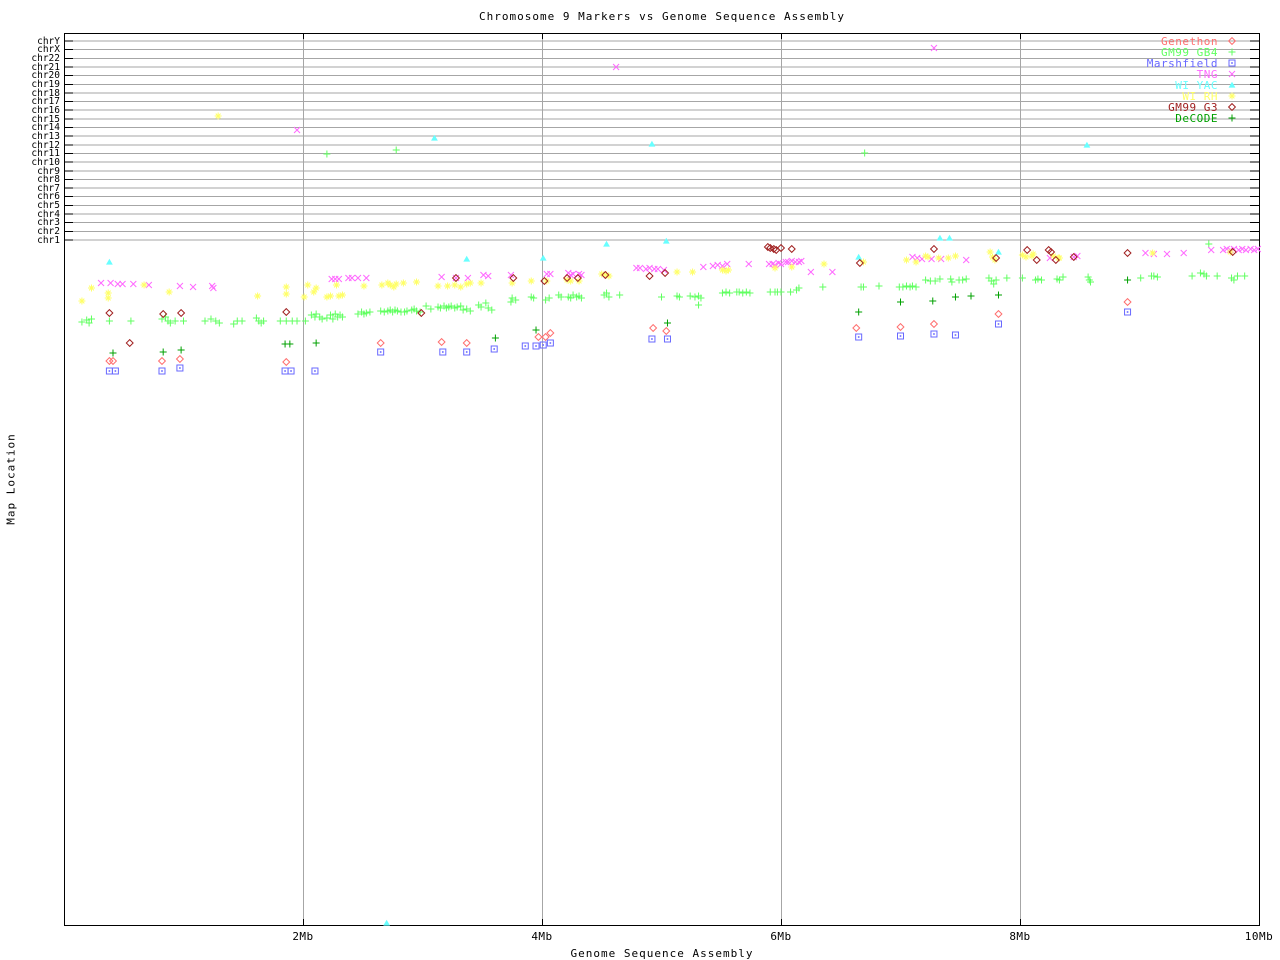 The image size is (1280, 960). What do you see at coordinates (542, 936) in the screenshot?
I see `x-tick-label-4mb: 4Mb` at bounding box center [542, 936].